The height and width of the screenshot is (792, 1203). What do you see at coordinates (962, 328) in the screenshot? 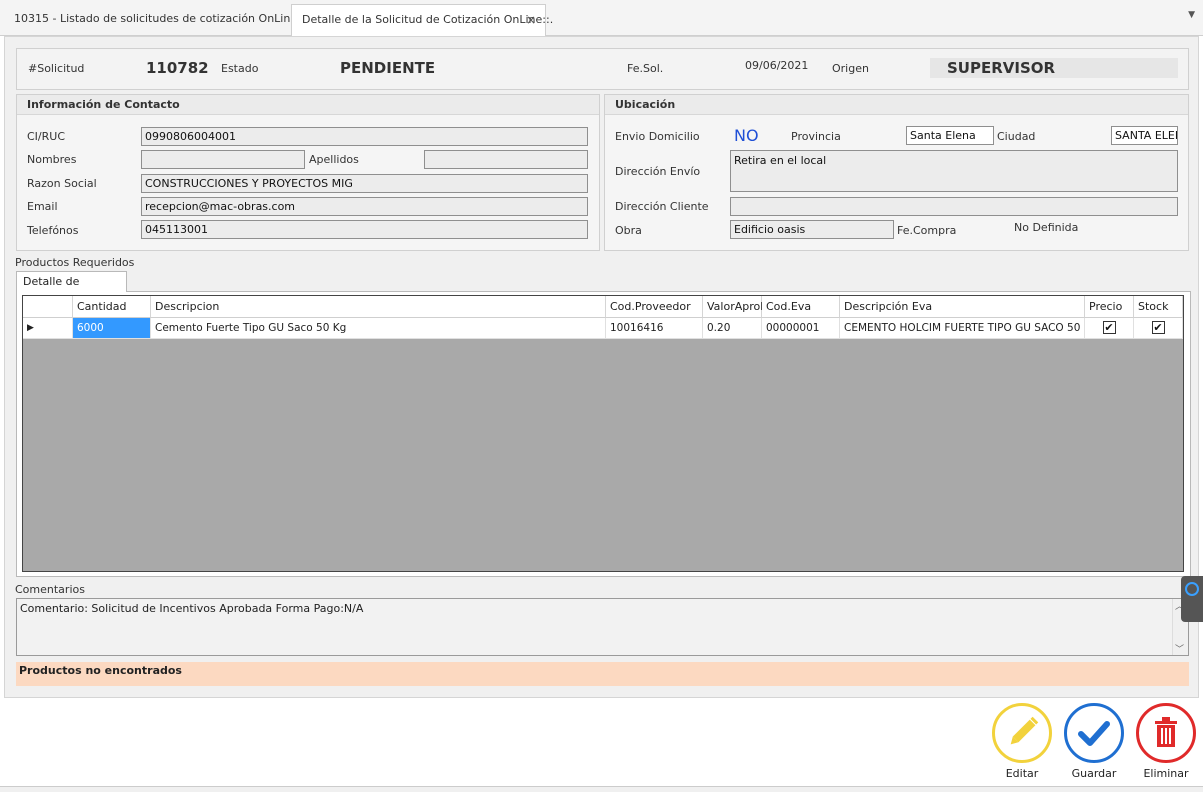
I see `cell-descripcion-eva: CEMENTO HOLCIM FUERTE TIPO GU SACO 50 KG` at bounding box center [962, 328].